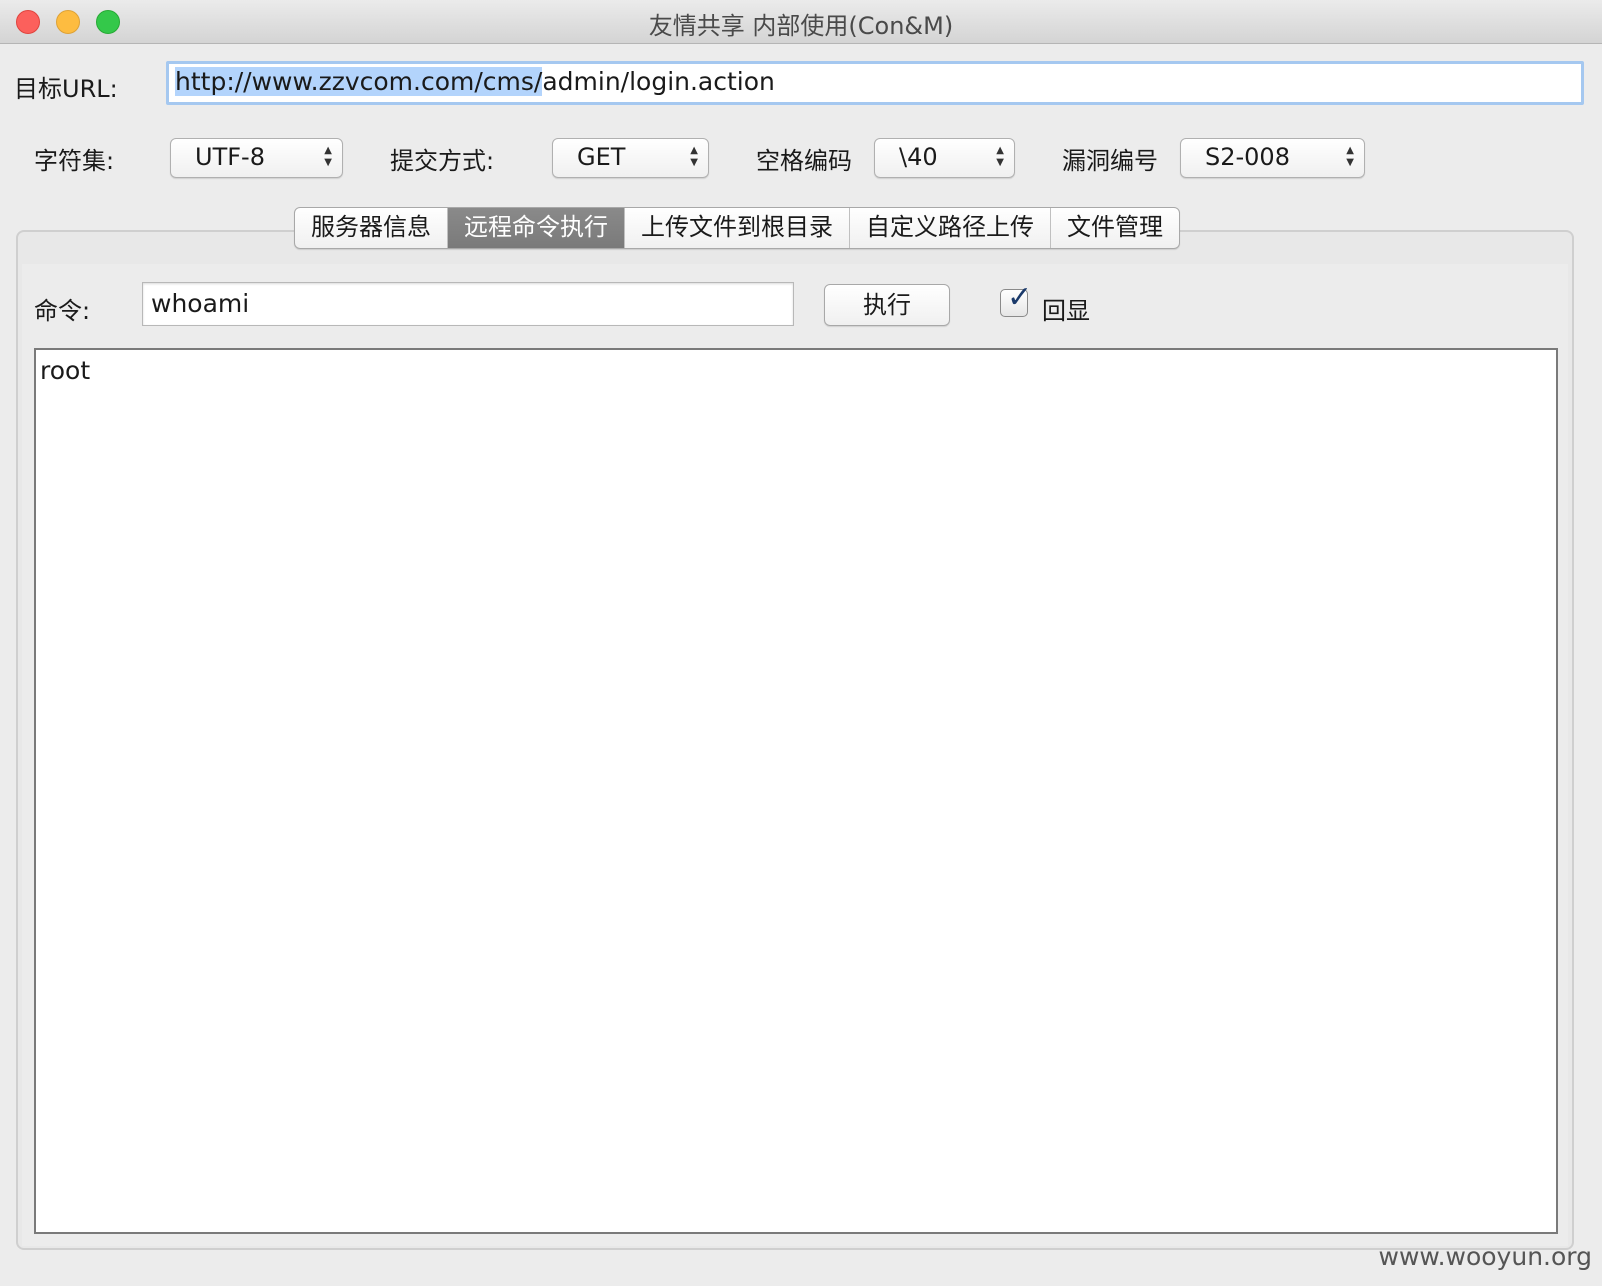 Image resolution: width=1602 pixels, height=1286 pixels. What do you see at coordinates (1247, 157) in the screenshot?
I see `vuln-id-value: S2-008` at bounding box center [1247, 157].